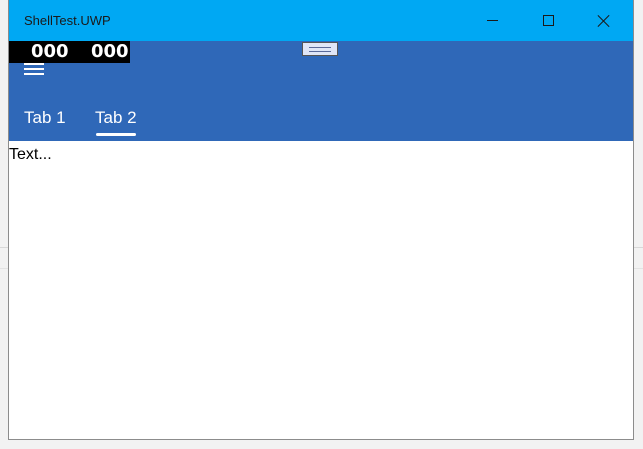 This screenshot has height=449, width=643. Describe the element at coordinates (35, 68) in the screenshot. I see `hamburger-menu-icon` at that location.